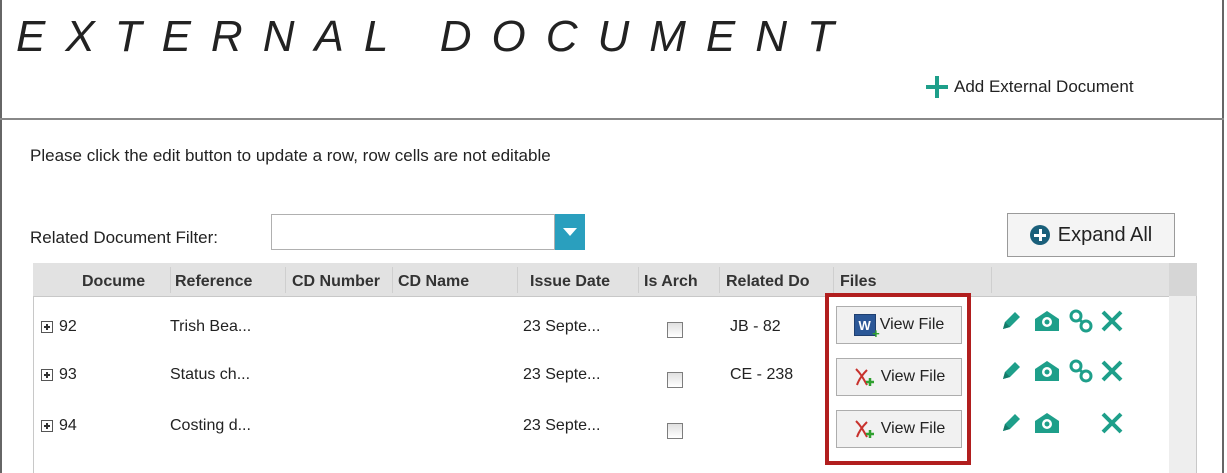 The height and width of the screenshot is (473, 1227). Describe the element at coordinates (435, 36) in the screenshot. I see `page-title: EXTERNAL DOCUMENT` at that location.